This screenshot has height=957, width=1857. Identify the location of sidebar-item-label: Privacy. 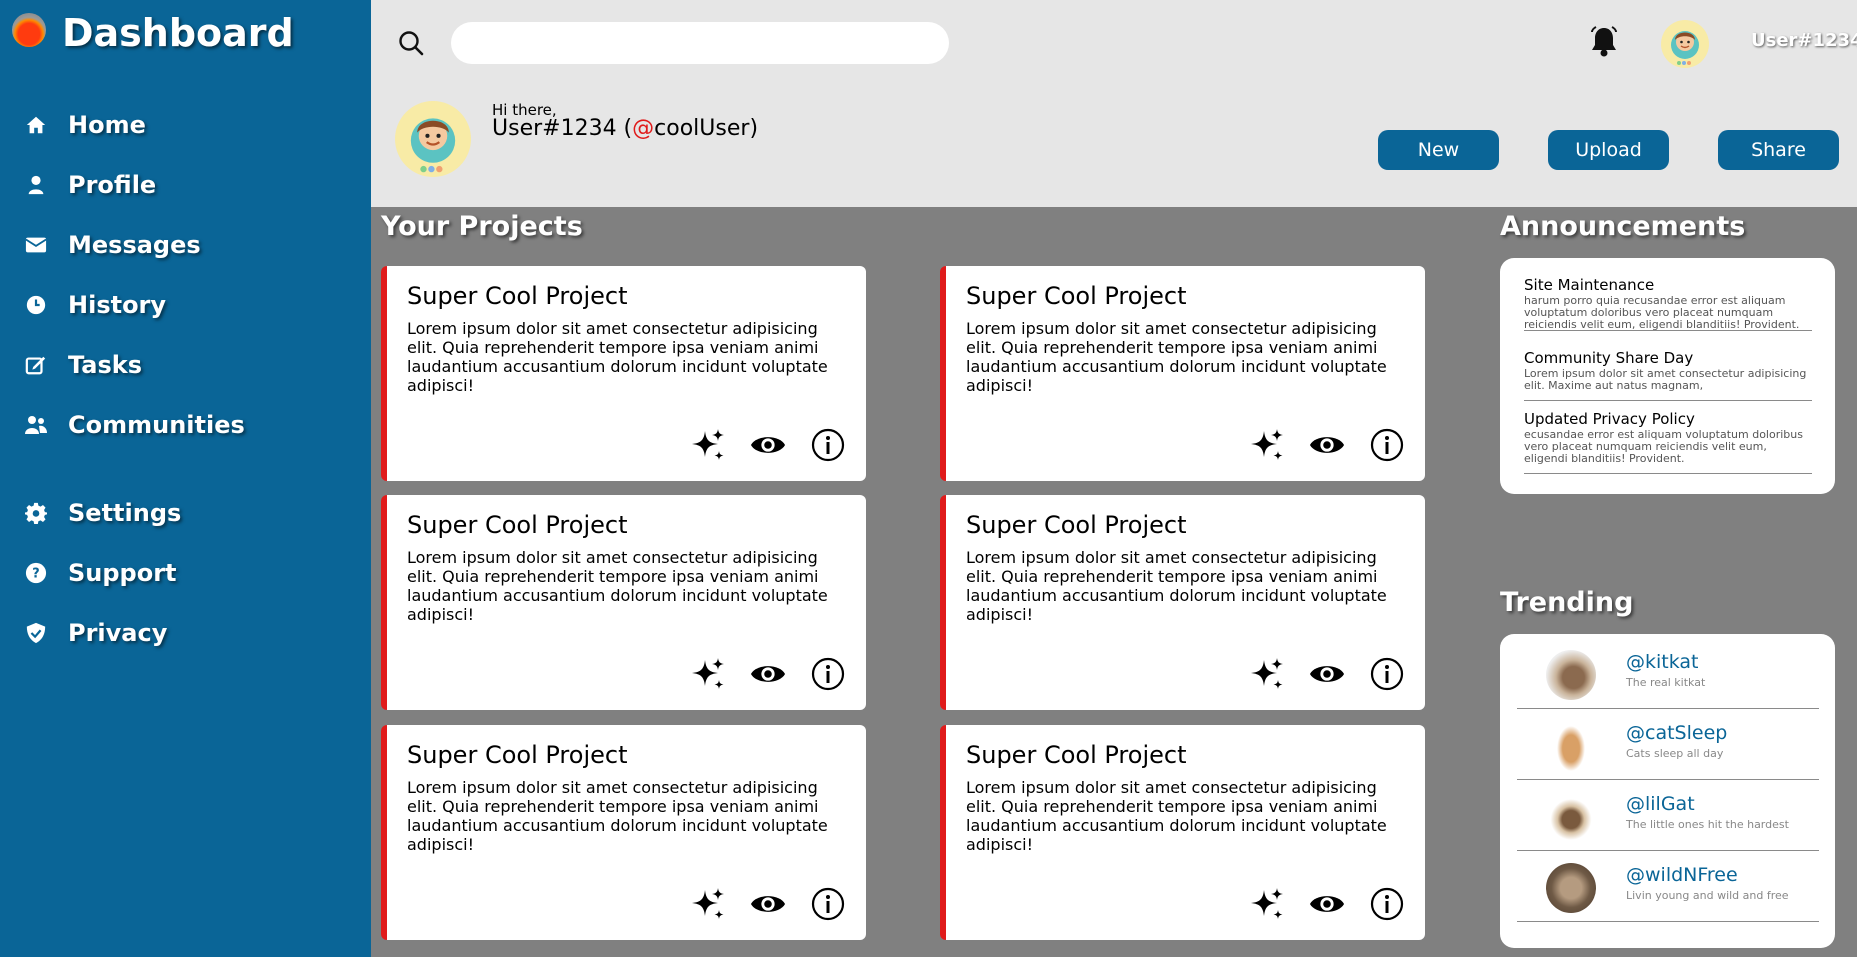
(118, 633).